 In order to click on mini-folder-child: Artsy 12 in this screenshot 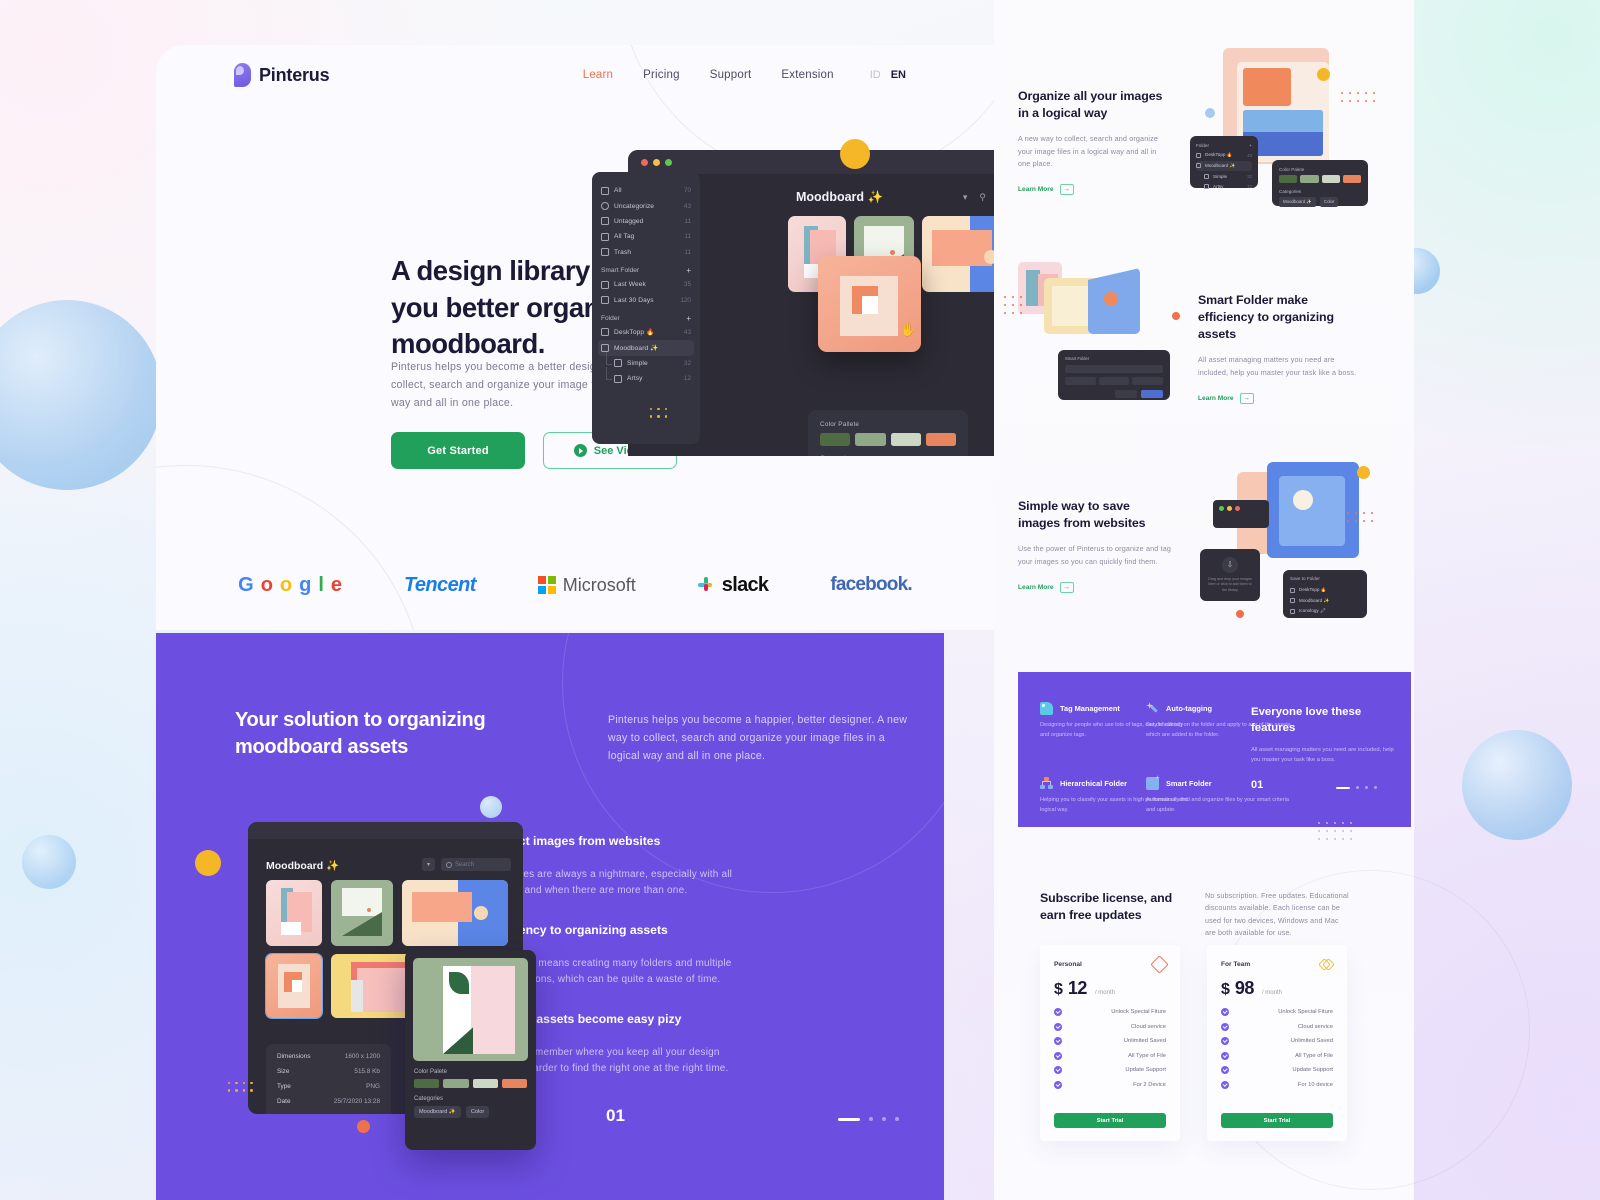, I will do `click(1224, 187)`.